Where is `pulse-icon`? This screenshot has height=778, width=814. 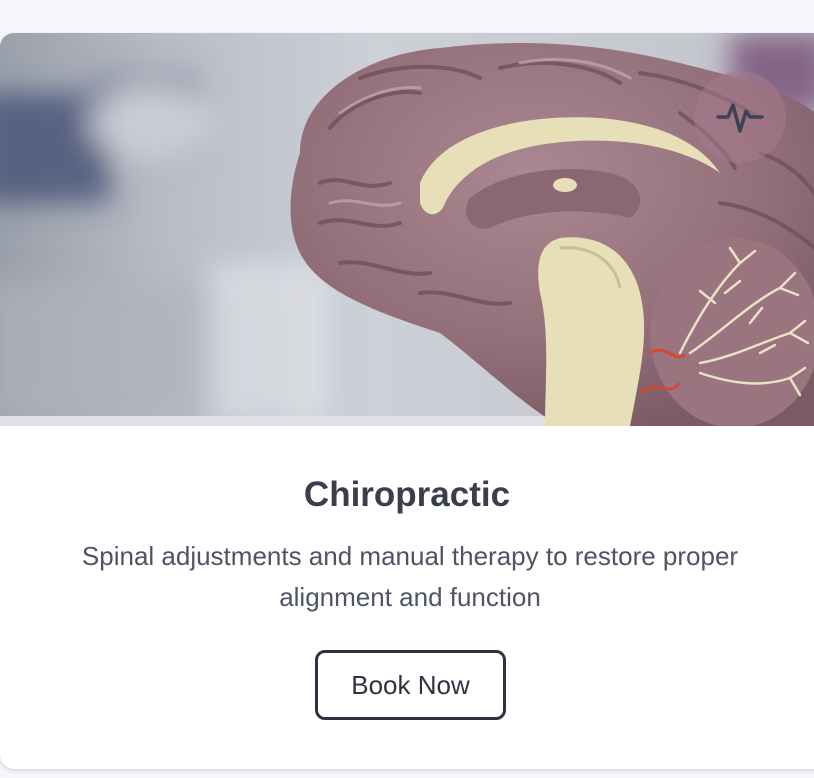
pulse-icon is located at coordinates (740, 118).